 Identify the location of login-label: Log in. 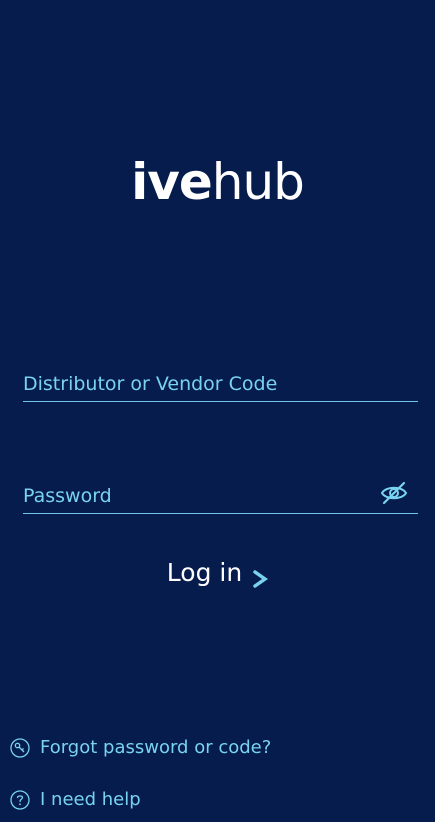
(204, 572).